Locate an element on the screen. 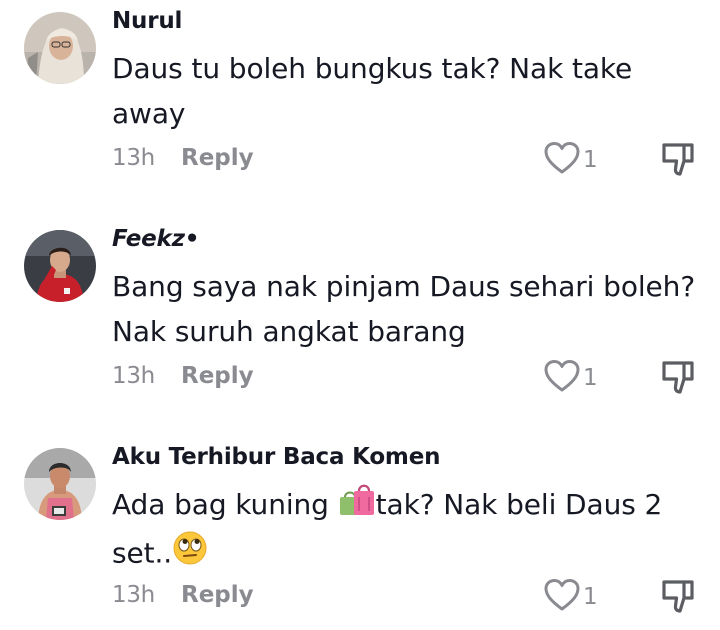 The image size is (720, 630). comment-text-line: Bang saya nak pinjam Daus sehari boleh? is located at coordinates (404, 286).